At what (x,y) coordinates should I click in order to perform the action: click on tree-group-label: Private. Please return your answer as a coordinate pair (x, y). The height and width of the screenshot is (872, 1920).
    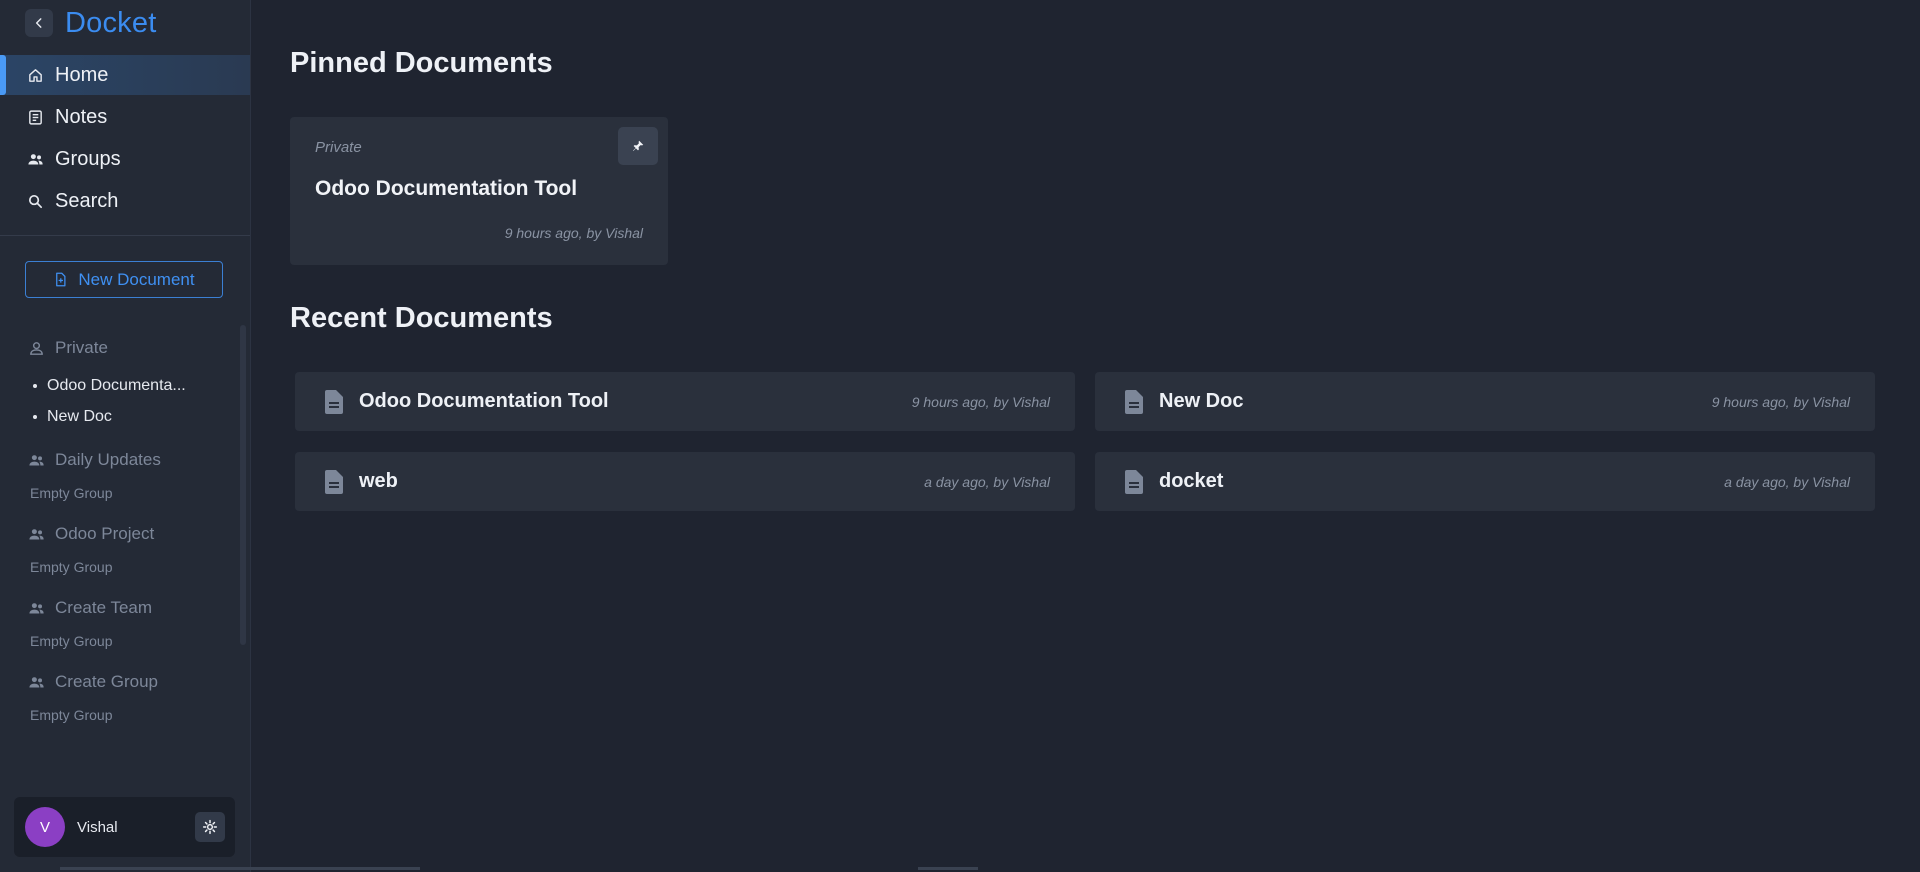
    Looking at the image, I should click on (81, 347).